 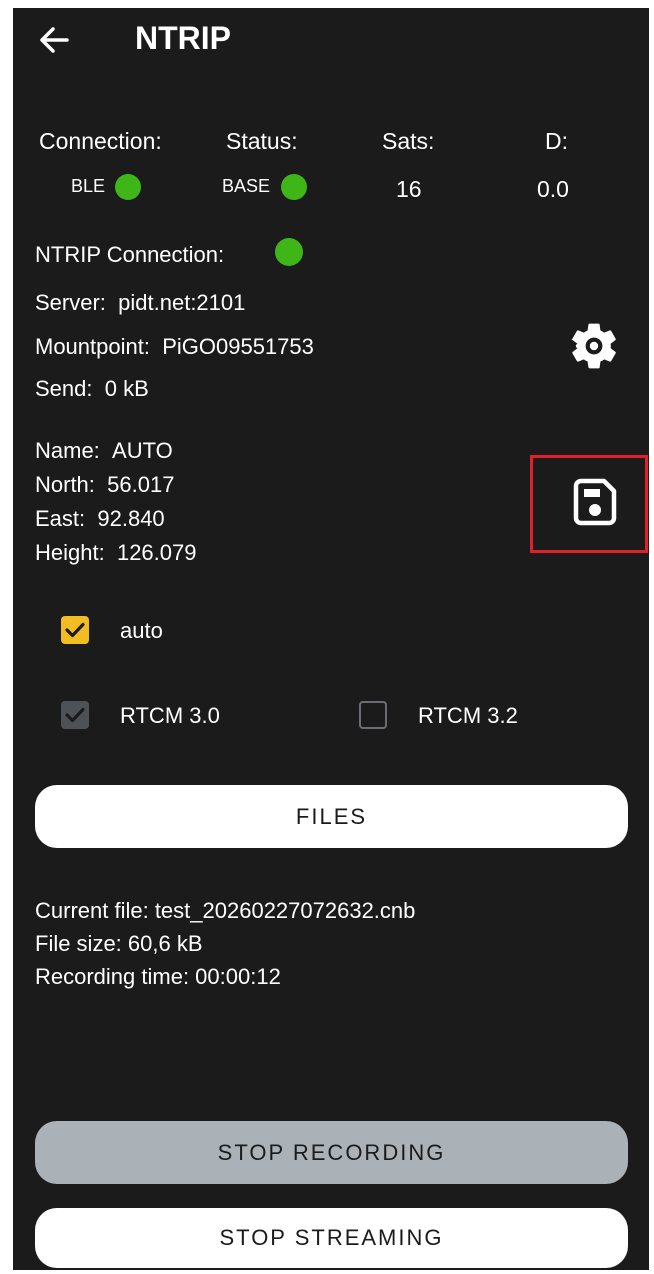 What do you see at coordinates (553, 189) in the screenshot?
I see `d-value: 0.0` at bounding box center [553, 189].